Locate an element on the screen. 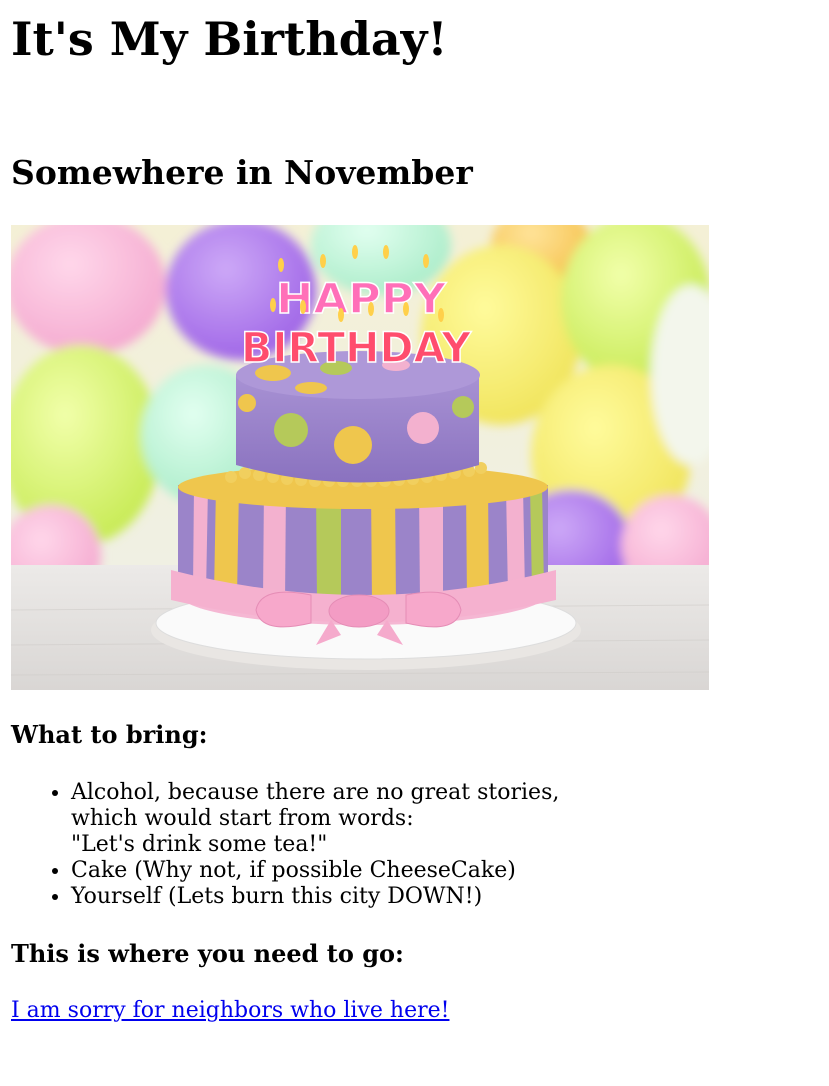 The image size is (829, 1086). list-item-line: which would start from words: is located at coordinates (242, 818).